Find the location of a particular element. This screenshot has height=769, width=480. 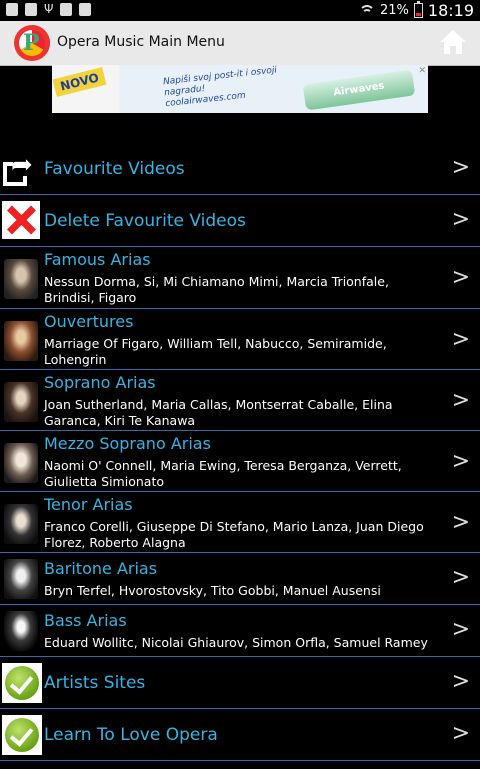

menu-item-title: Tenor Arias is located at coordinates (88, 504).